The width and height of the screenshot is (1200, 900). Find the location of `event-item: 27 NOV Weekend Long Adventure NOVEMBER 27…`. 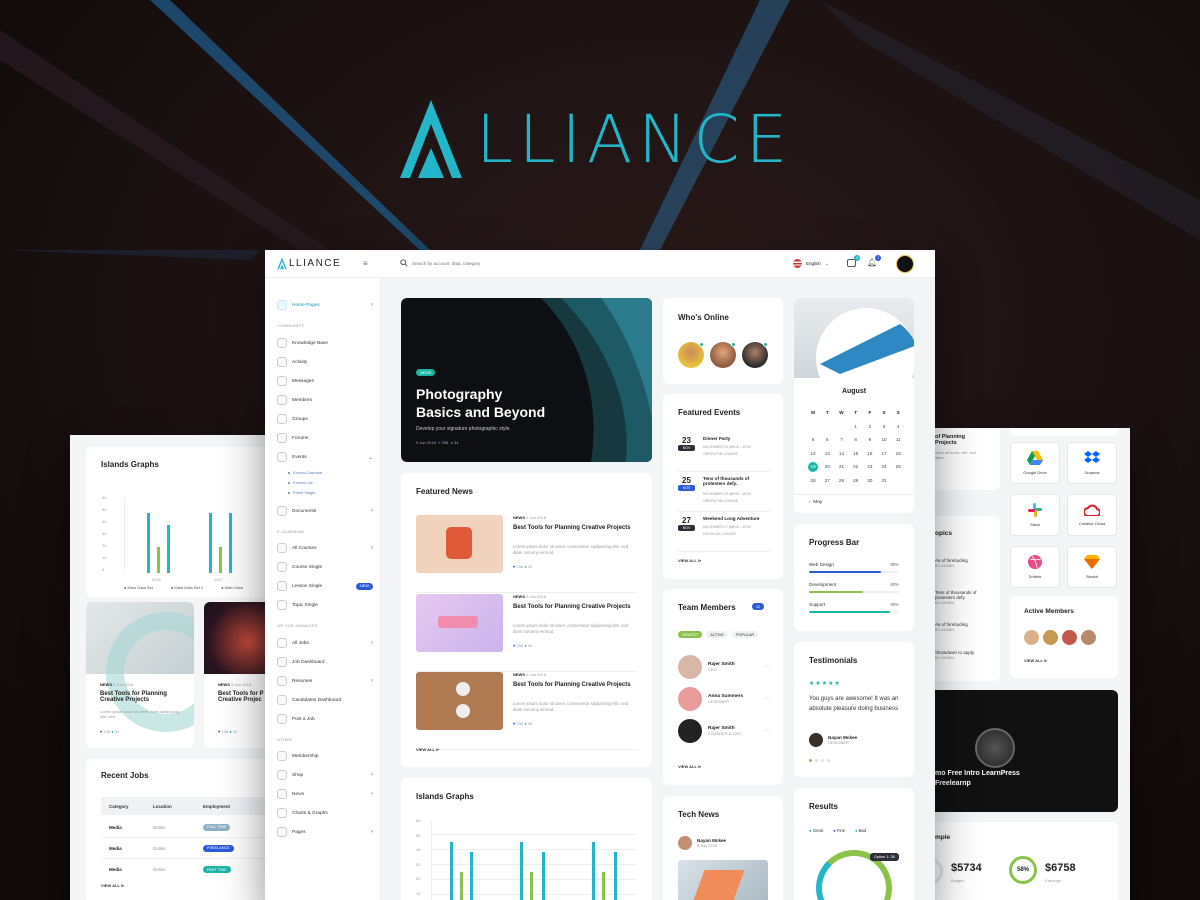

event-item: 27 NOV Weekend Long Adventure NOVEMBER 27… is located at coordinates (724, 533).